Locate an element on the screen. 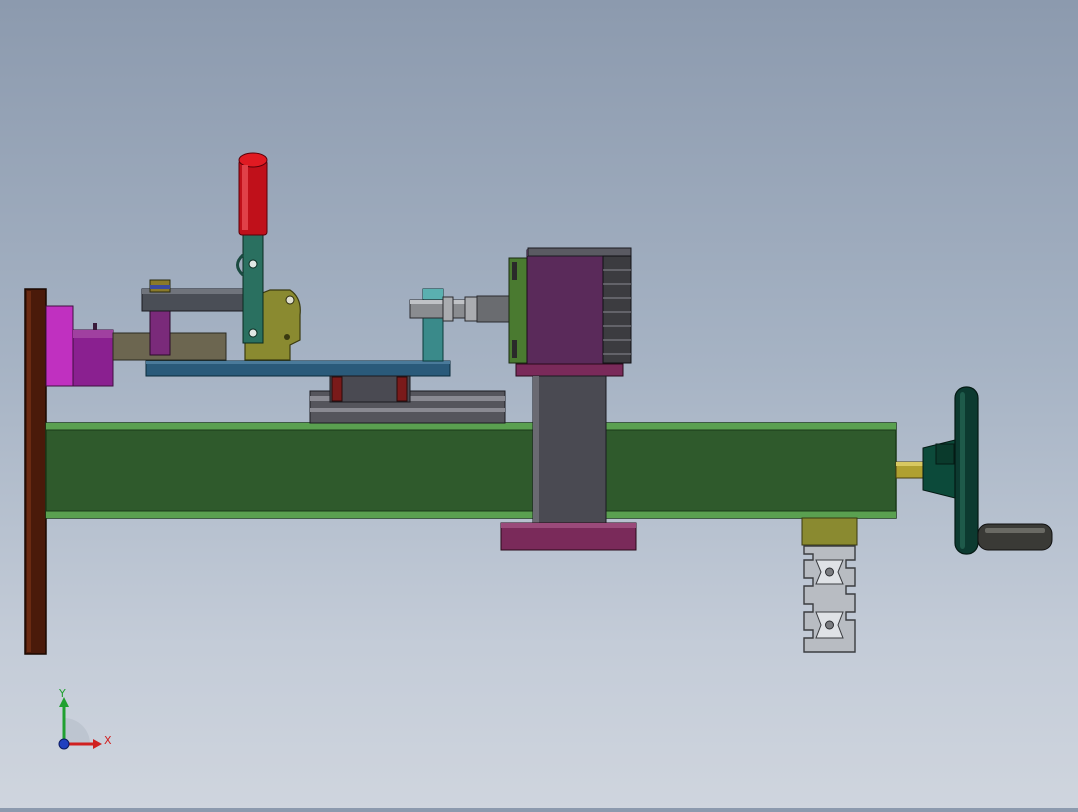  motor-housing is located at coordinates (556, 307).